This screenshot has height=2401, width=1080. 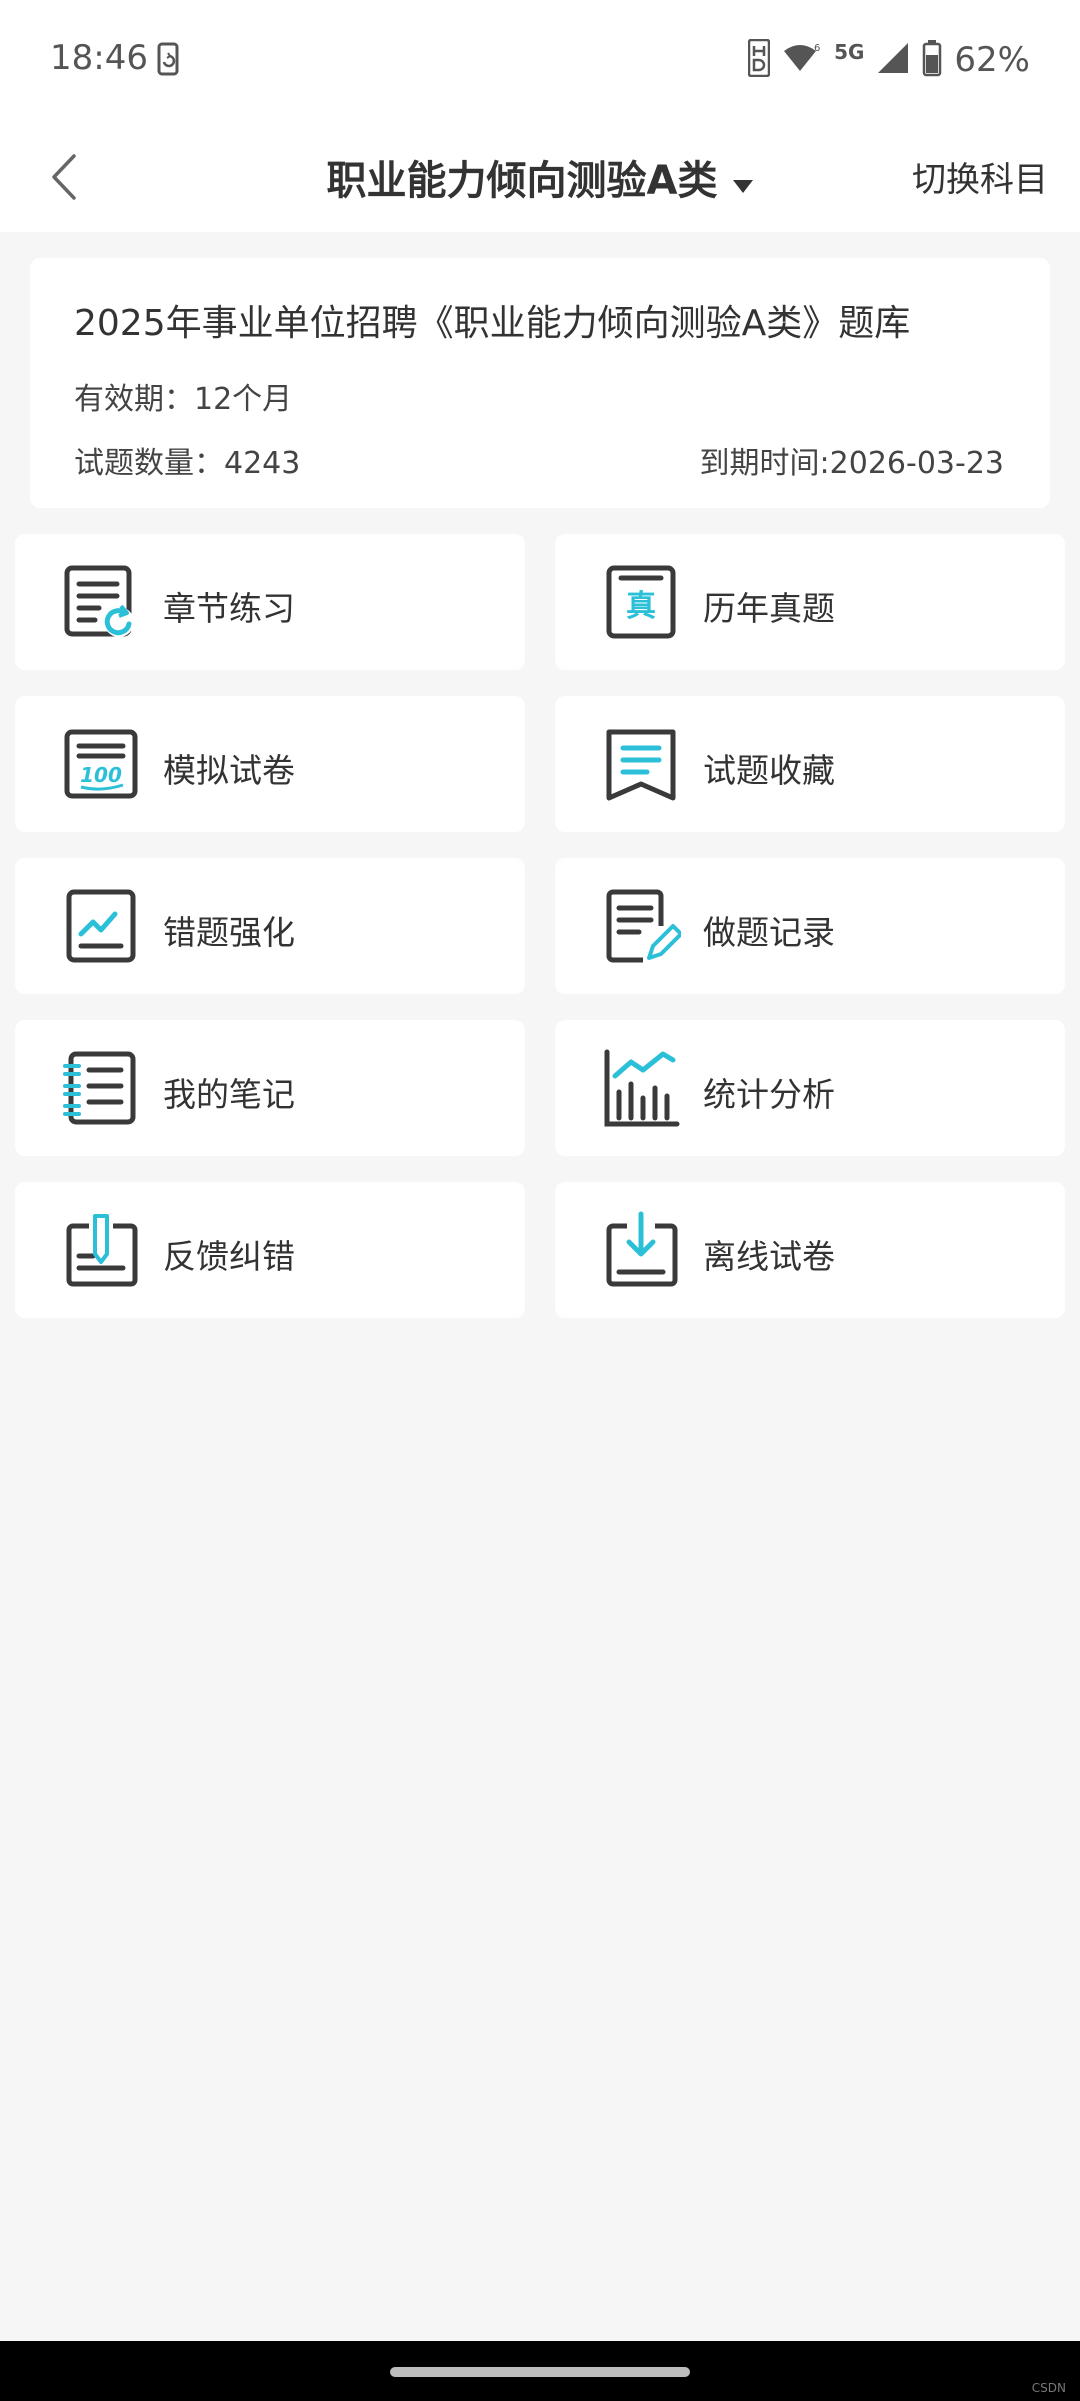 I want to click on home-indicator, so click(x=540, y=2372).